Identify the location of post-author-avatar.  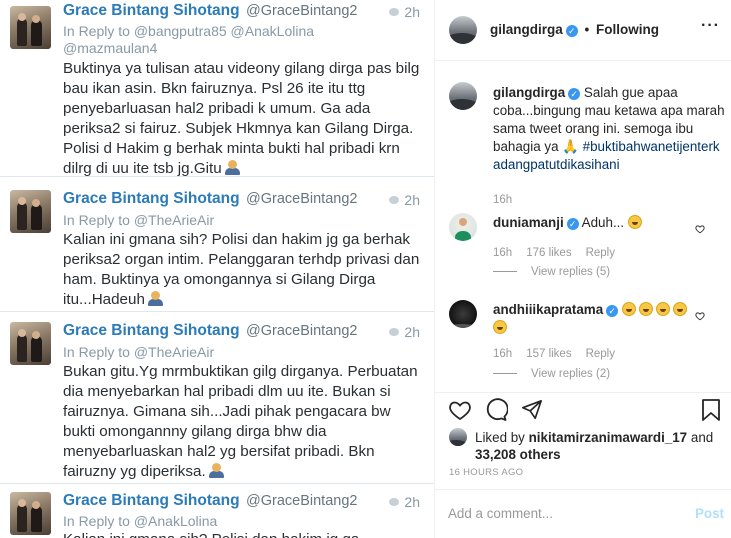
(463, 30).